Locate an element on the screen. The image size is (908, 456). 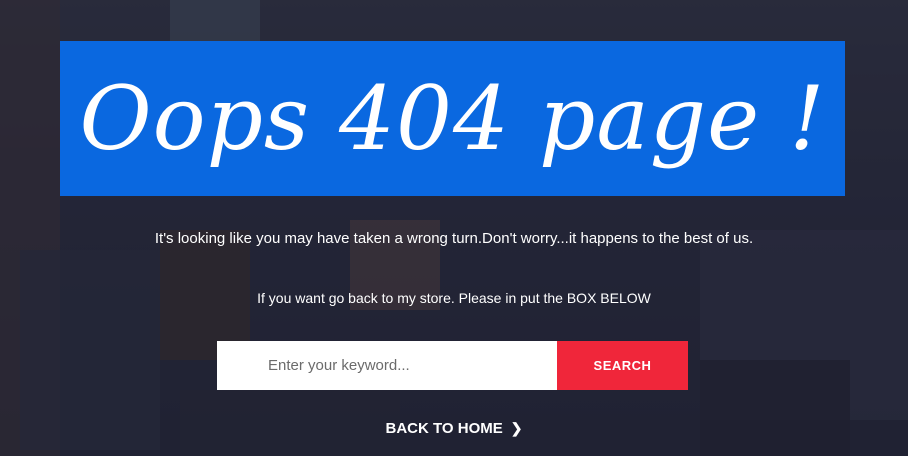
search-input is located at coordinates (387, 365).